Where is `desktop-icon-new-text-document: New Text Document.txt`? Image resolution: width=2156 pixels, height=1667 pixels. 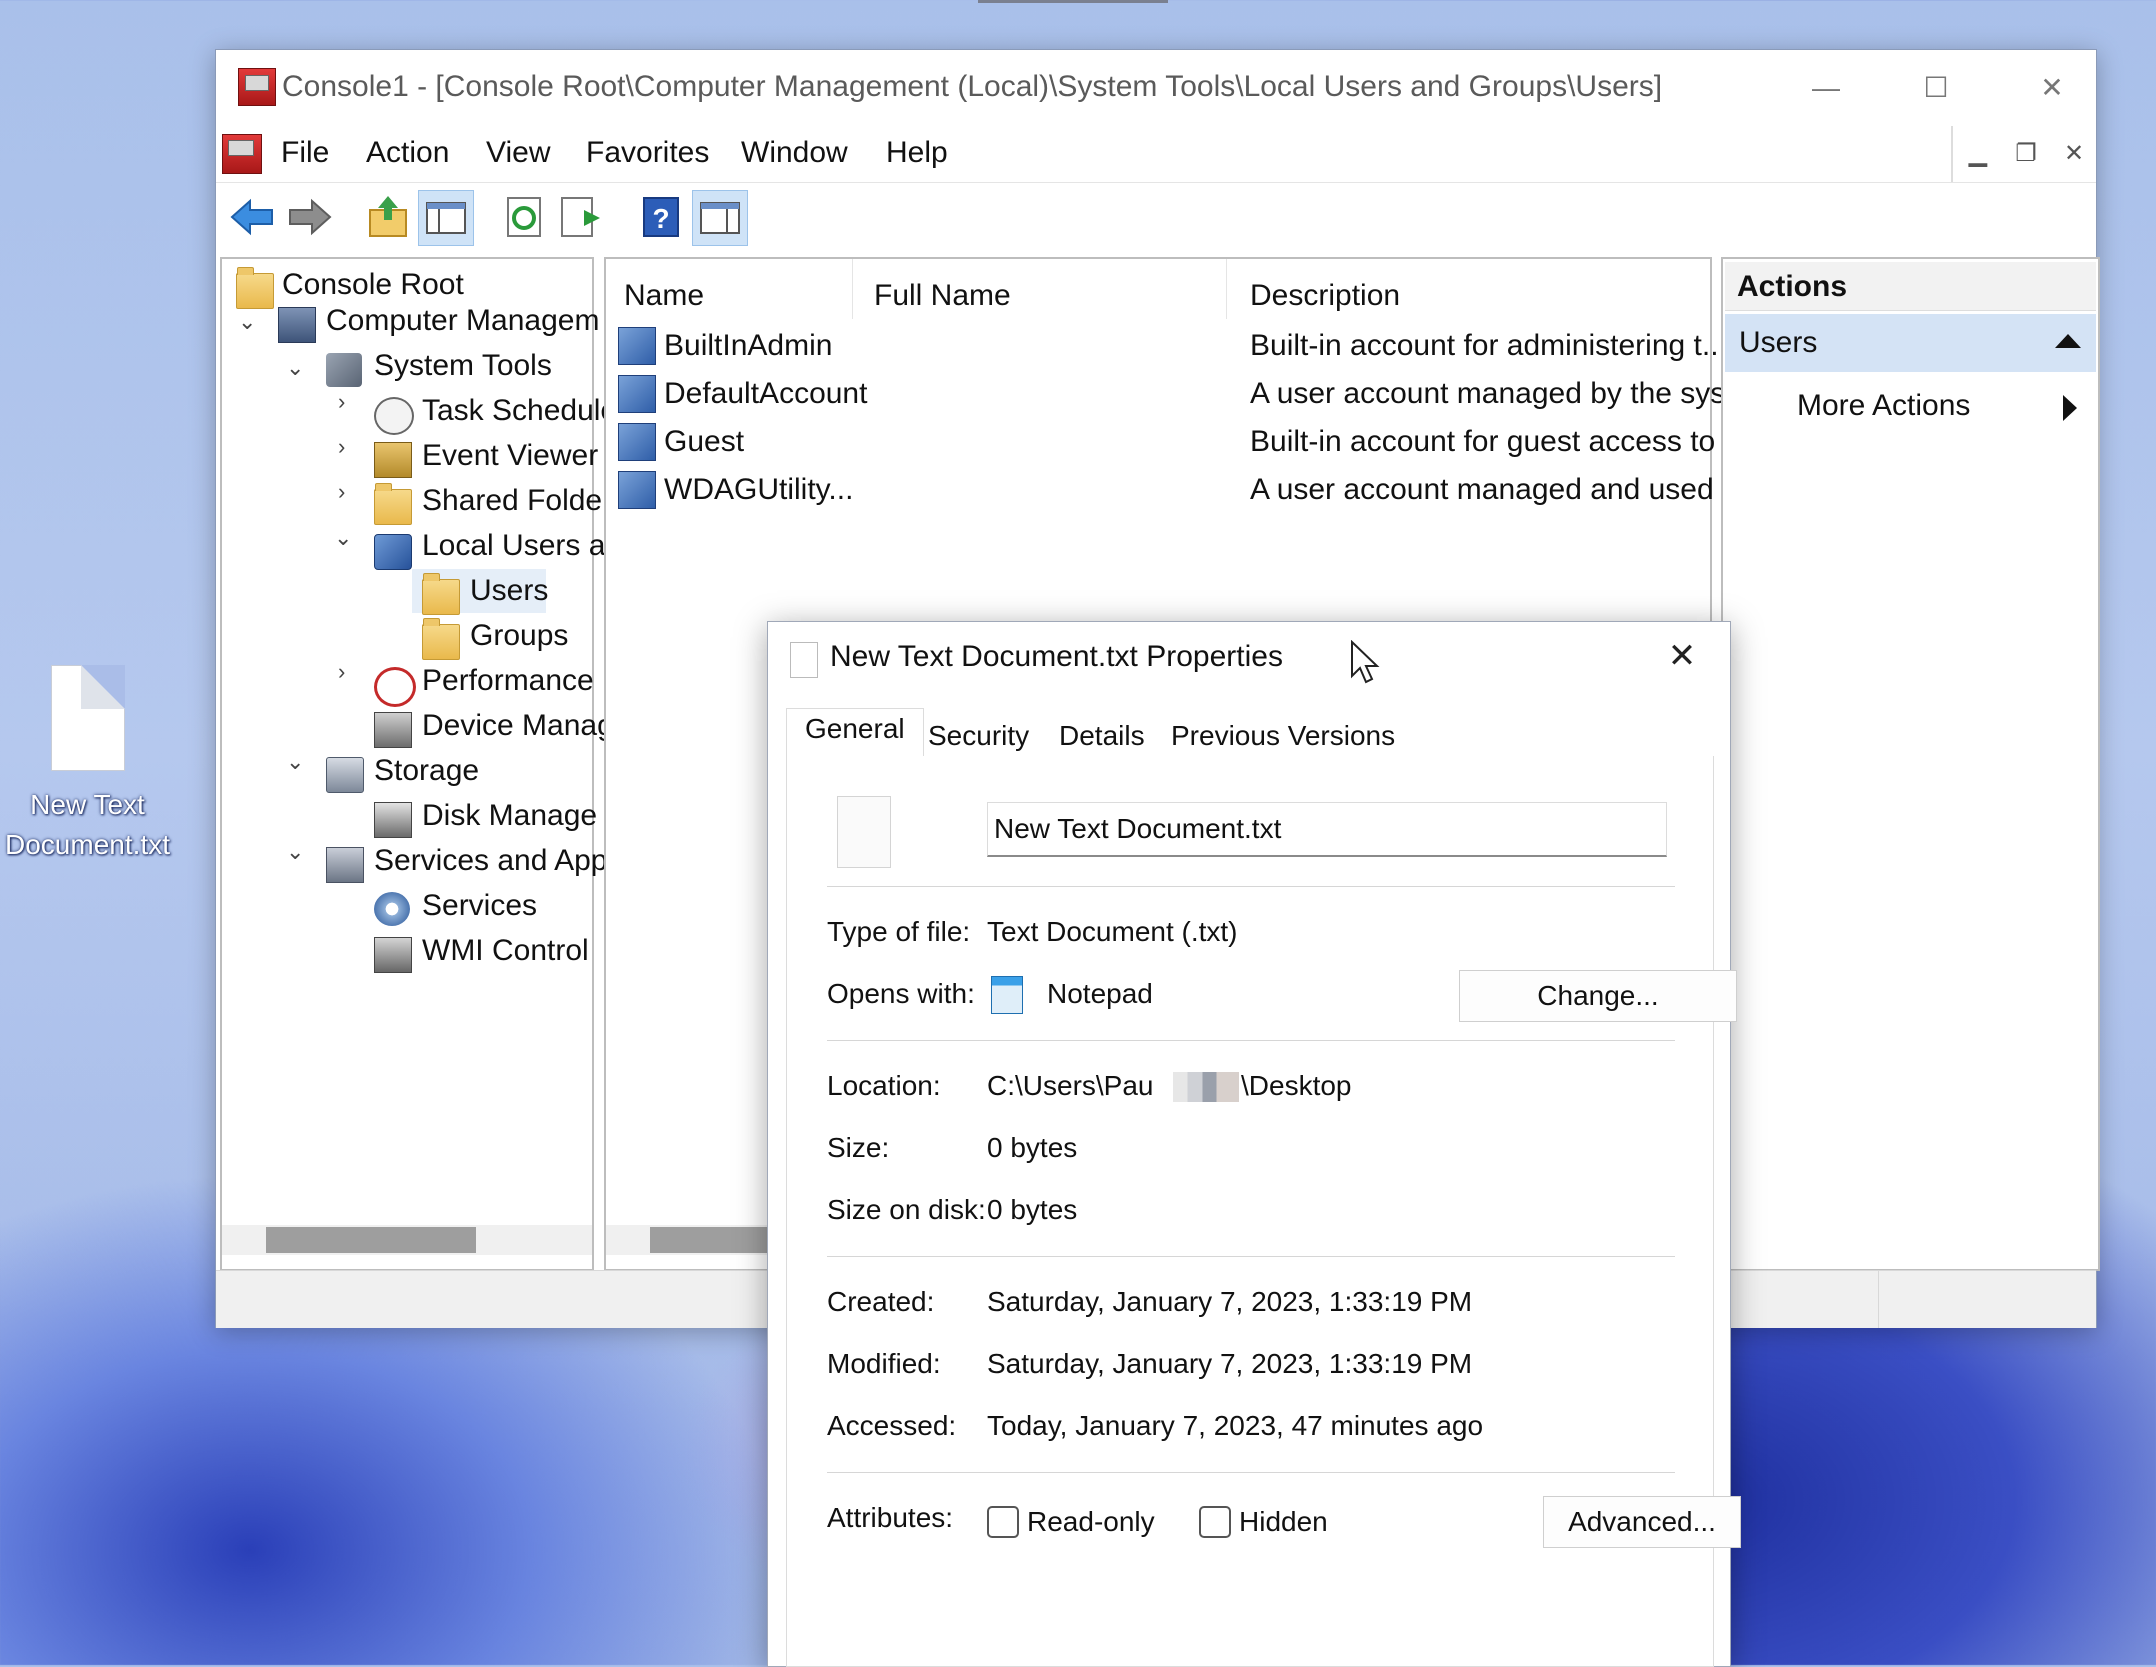
desktop-icon-new-text-document: New Text Document.txt is located at coordinates (87, 765).